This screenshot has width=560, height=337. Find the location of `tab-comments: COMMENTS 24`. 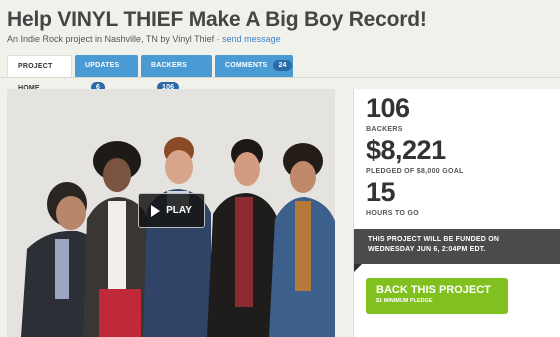

tab-comments: COMMENTS 24 is located at coordinates (254, 66).